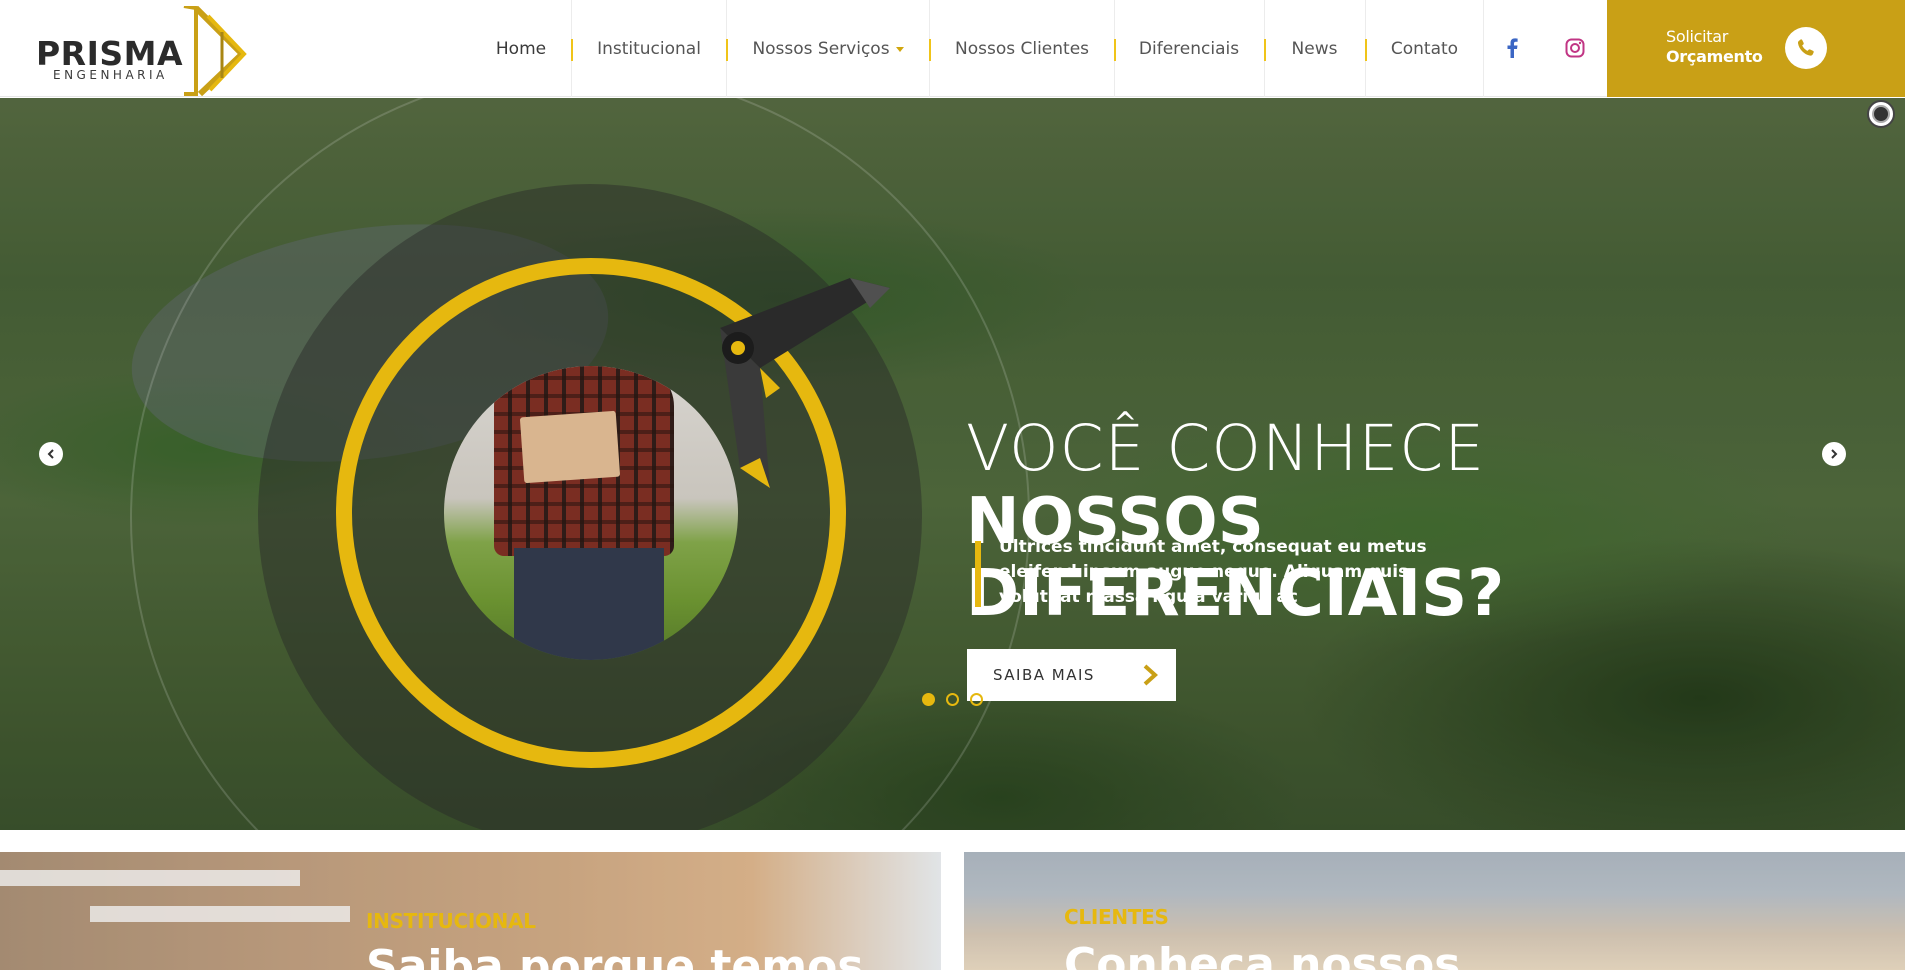 The image size is (1905, 970). Describe the element at coordinates (1434, 911) in the screenshot. I see `card-clientes: CLIENTES Conheça nossos` at that location.